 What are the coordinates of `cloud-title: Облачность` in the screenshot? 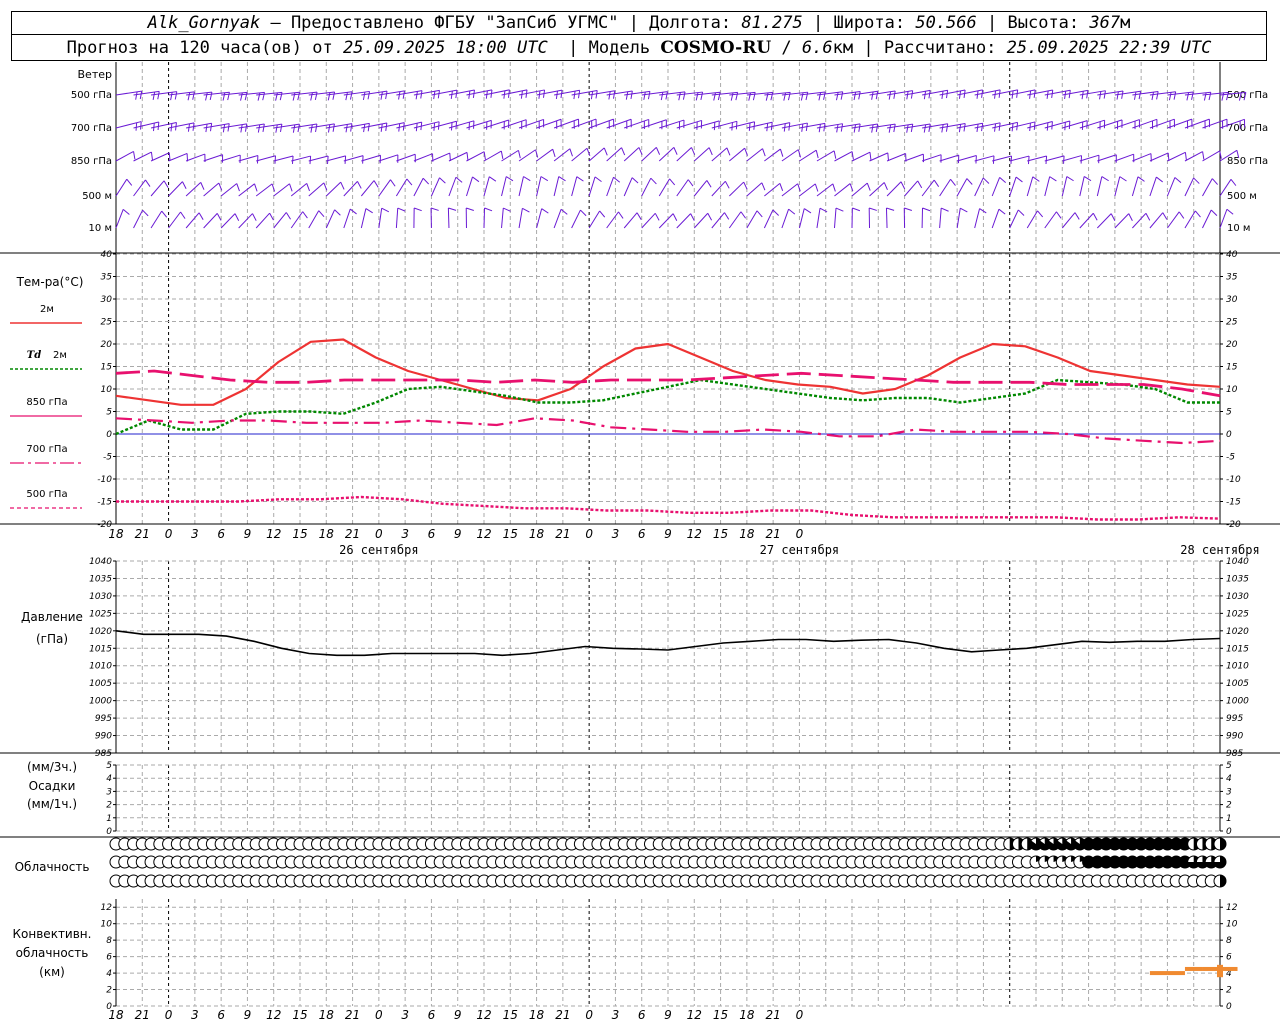 It's located at (52, 867).